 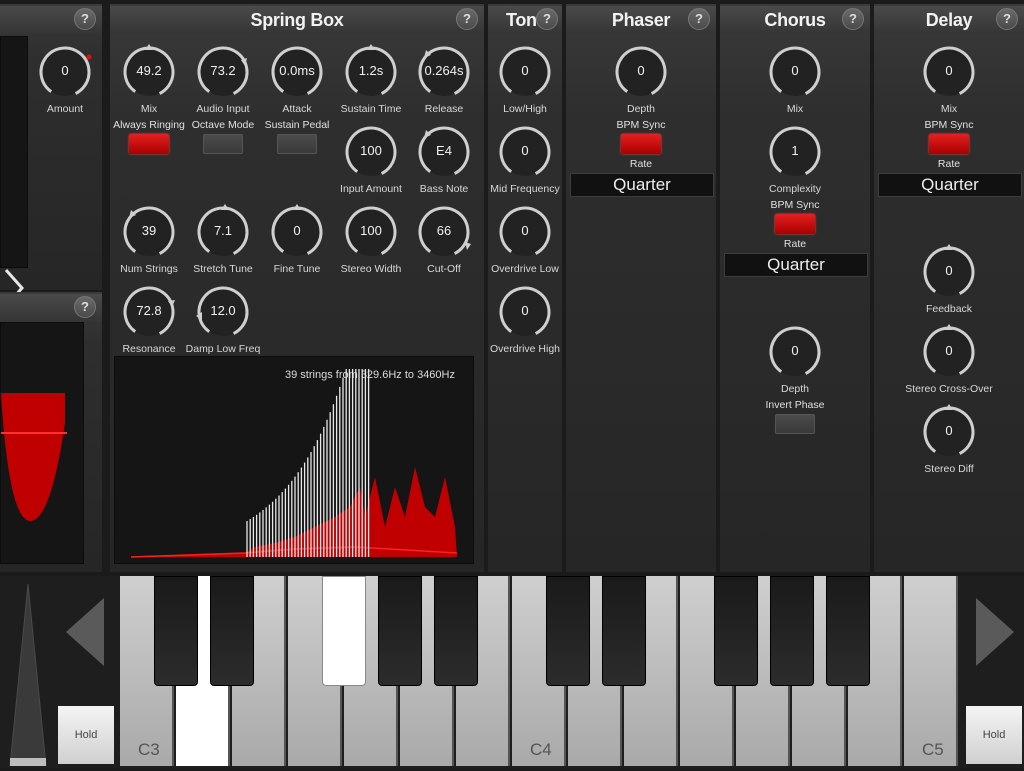 What do you see at coordinates (371, 230) in the screenshot?
I see `stereo-width-value: 100` at bounding box center [371, 230].